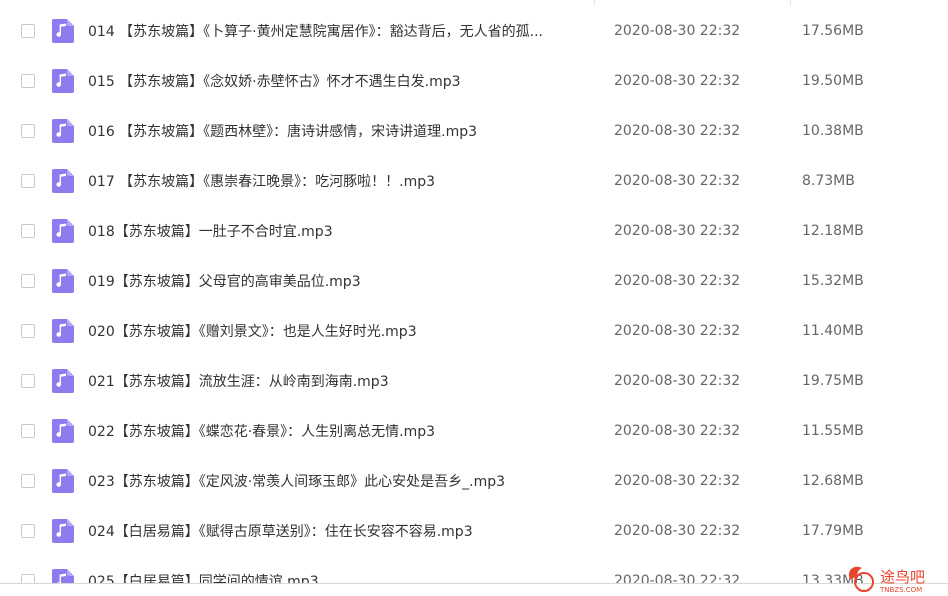 The image size is (948, 596). What do you see at coordinates (338, 231) in the screenshot?
I see `file-name: 018【苏东坡篇】一肚子不合时宜.mp3` at bounding box center [338, 231].